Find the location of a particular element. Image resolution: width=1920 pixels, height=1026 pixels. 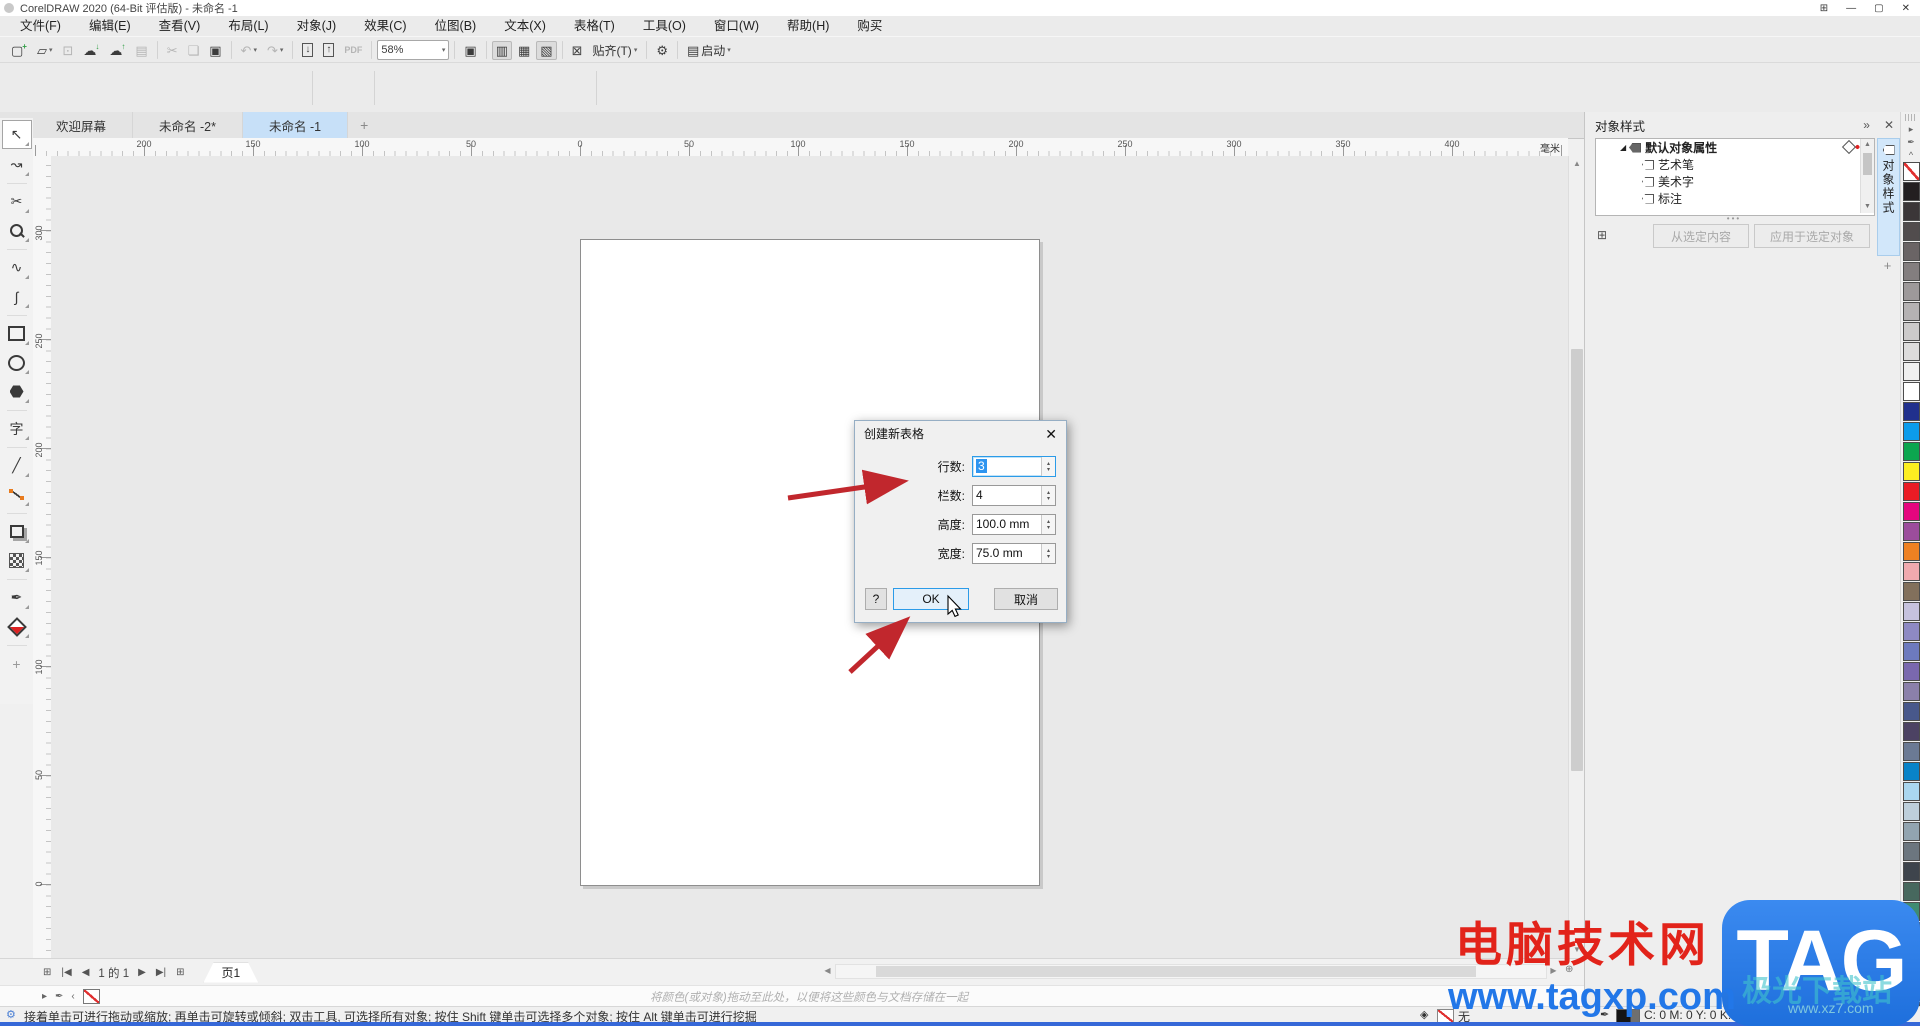

field-input: 3 is located at coordinates (1007, 466).